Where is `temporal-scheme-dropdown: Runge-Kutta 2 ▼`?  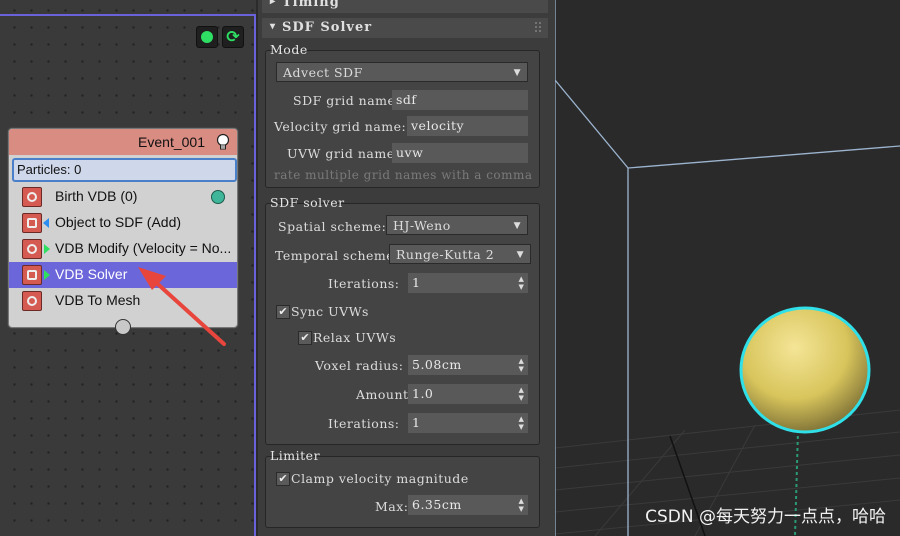 temporal-scheme-dropdown: Runge-Kutta 2 ▼ is located at coordinates (460, 254).